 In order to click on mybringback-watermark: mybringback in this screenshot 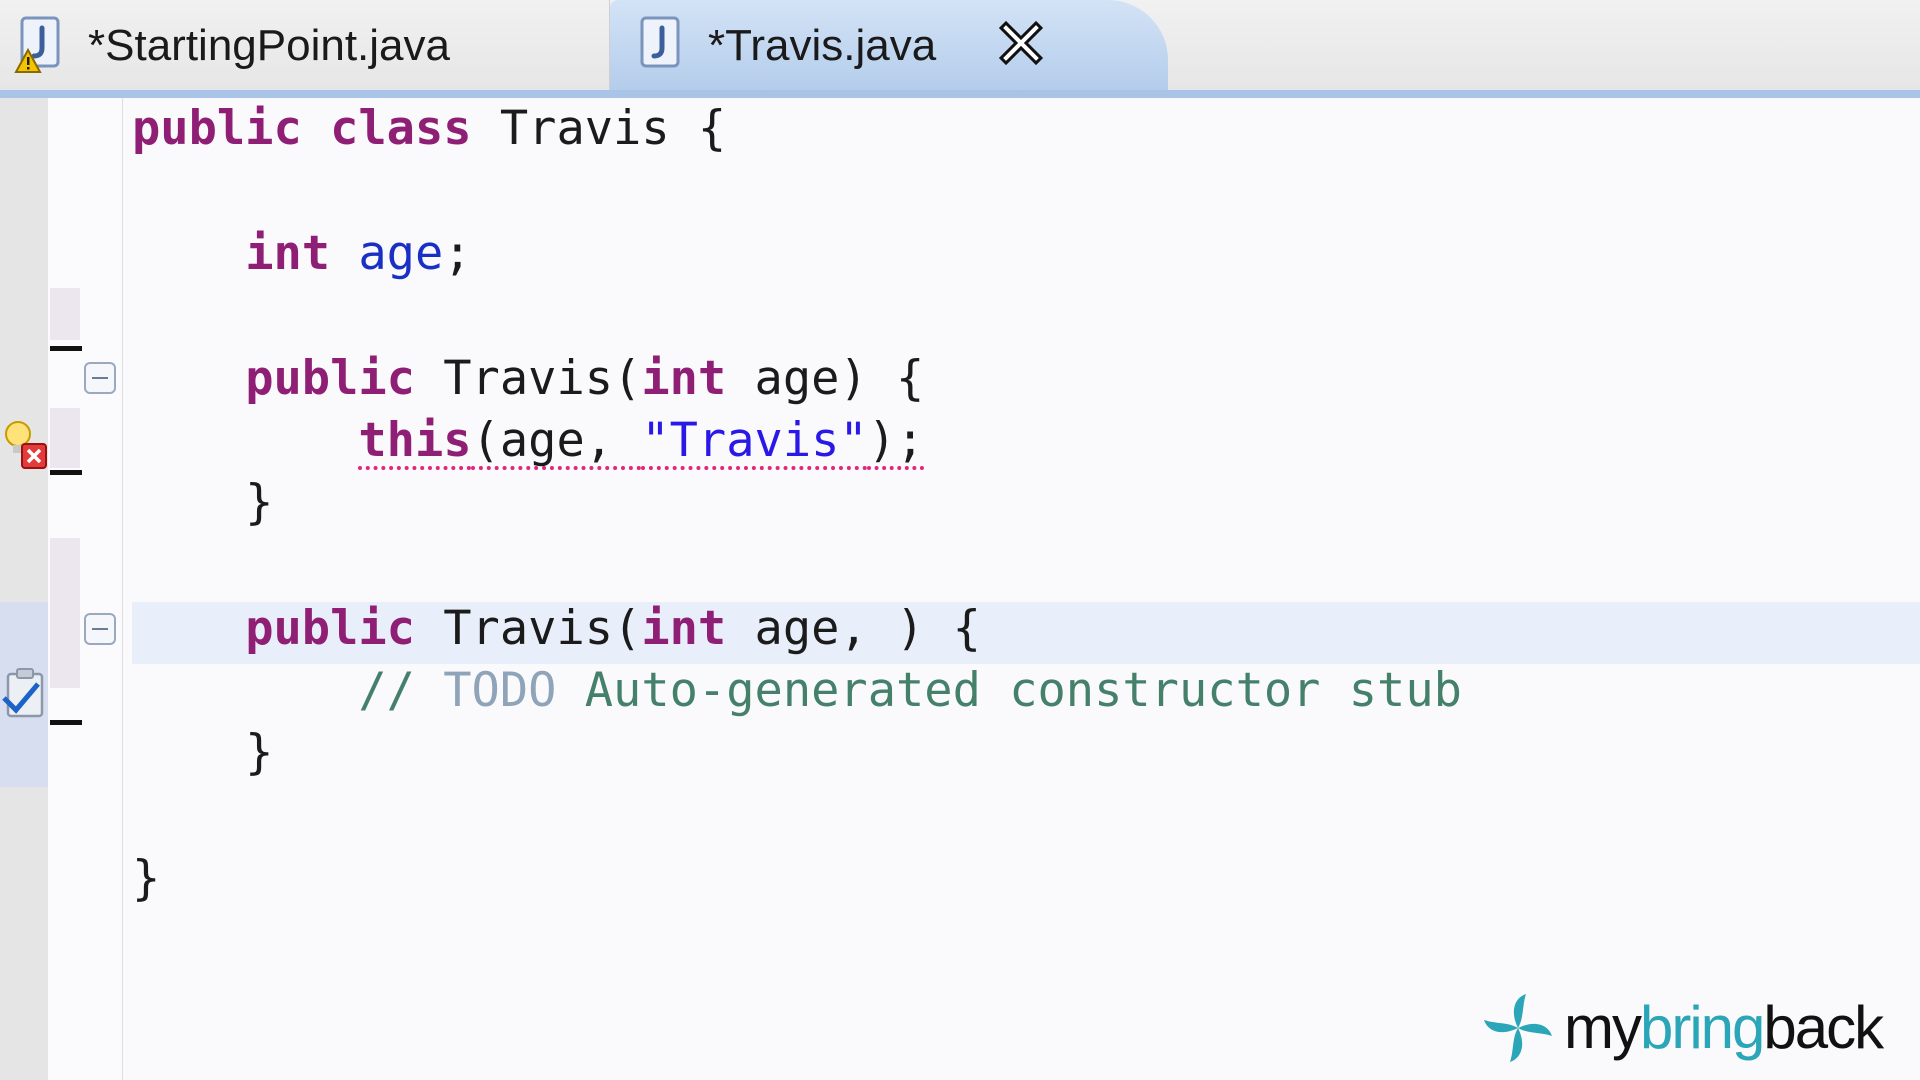, I will do `click(1700, 1030)`.